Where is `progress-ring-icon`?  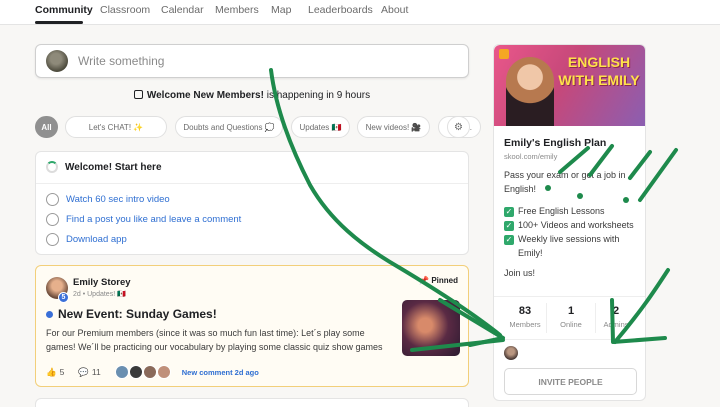
progress-ring-icon is located at coordinates (52, 167).